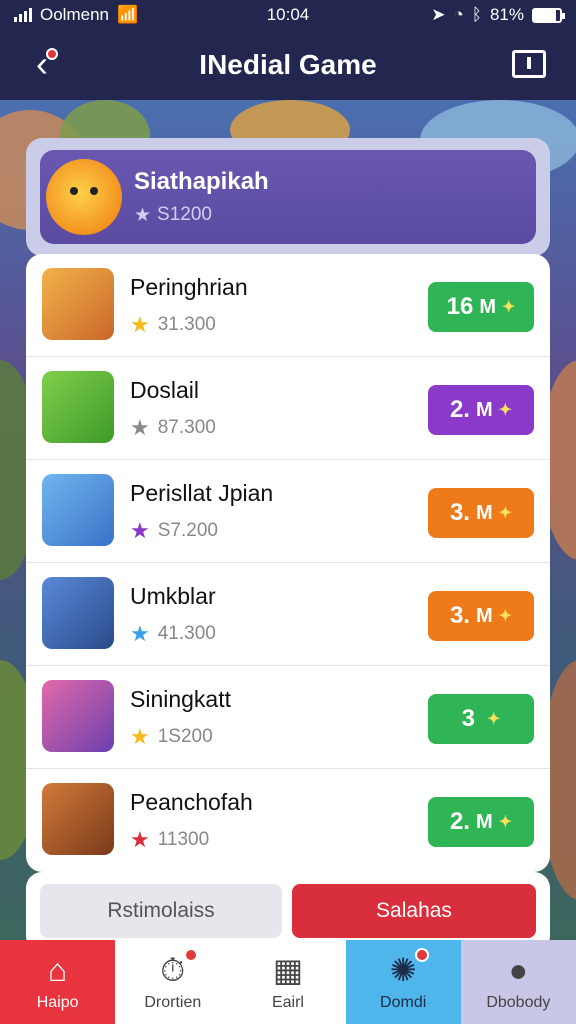 The width and height of the screenshot is (576, 1024). Describe the element at coordinates (288, 511) in the screenshot. I see `list-item: Perisllat Jpian ★ S7.200 3. M ✦` at that location.